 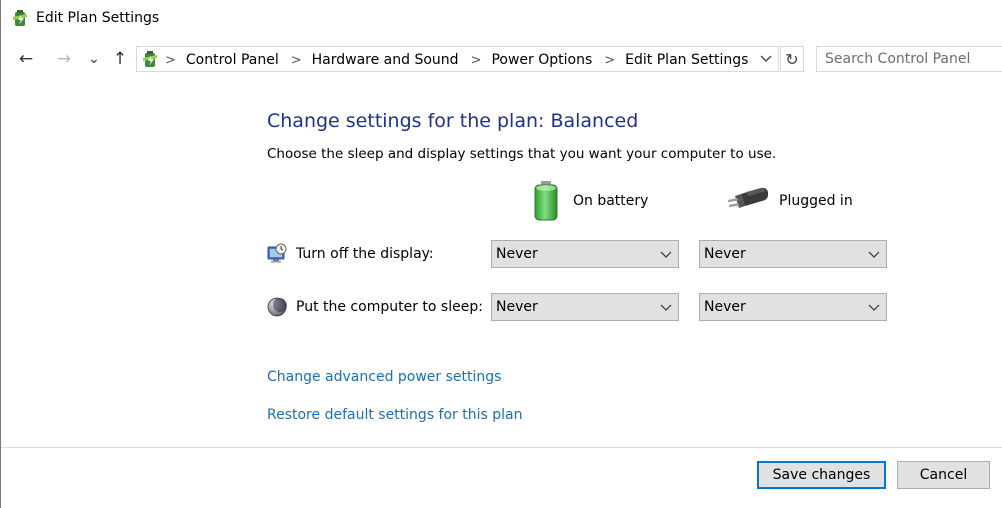 I want to click on power-plug-icon, so click(x=747, y=197).